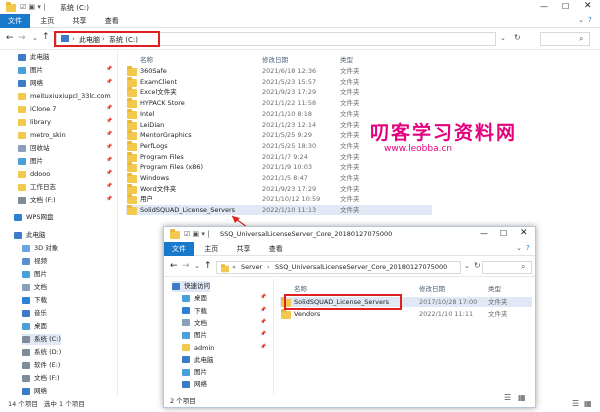  What do you see at coordinates (507, 397) in the screenshot?
I see `window2-details-view-icon: ☰` at bounding box center [507, 397].